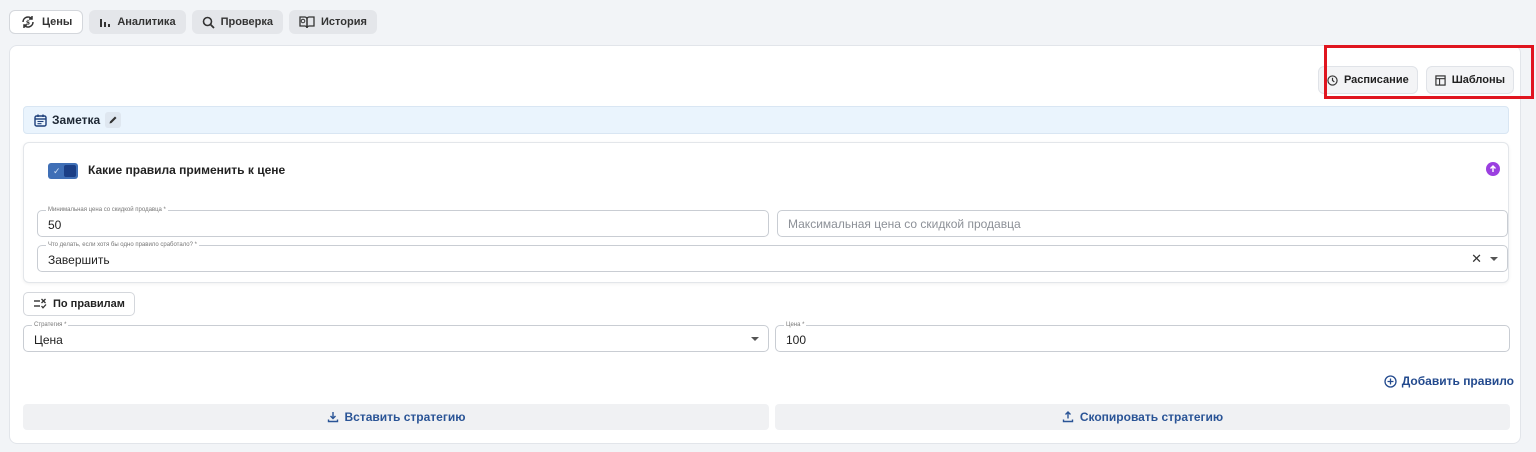 The image size is (1536, 452). I want to click on tab-check-label: Проверка, so click(246, 22).